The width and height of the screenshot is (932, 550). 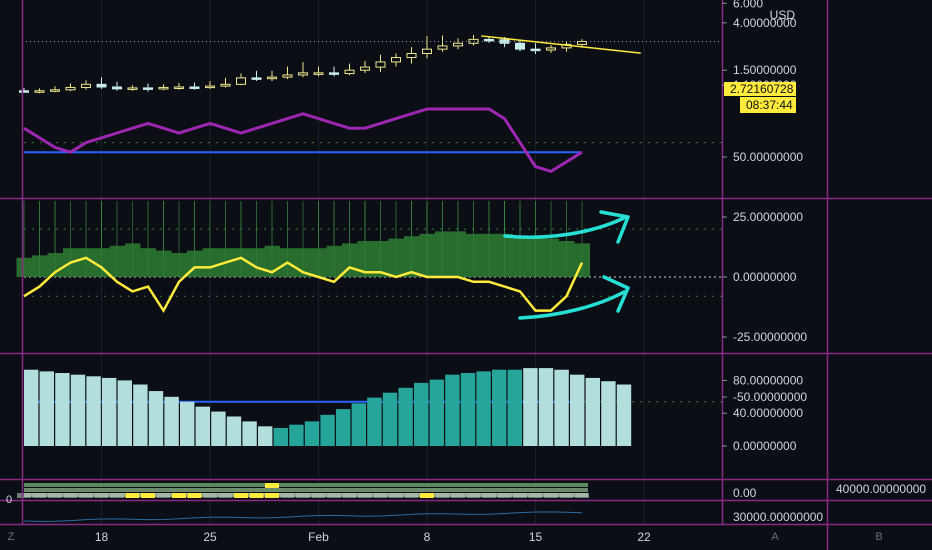 What do you see at coordinates (11, 537) in the screenshot?
I see `footer-button-left: Z` at bounding box center [11, 537].